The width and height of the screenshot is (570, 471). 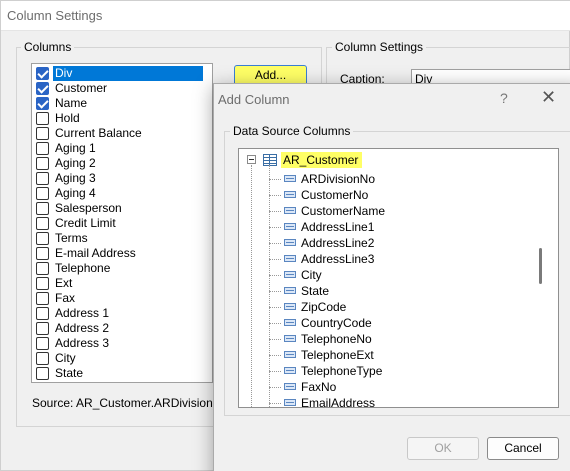 I want to click on column-list-item: Address 2, so click(x=119, y=328).